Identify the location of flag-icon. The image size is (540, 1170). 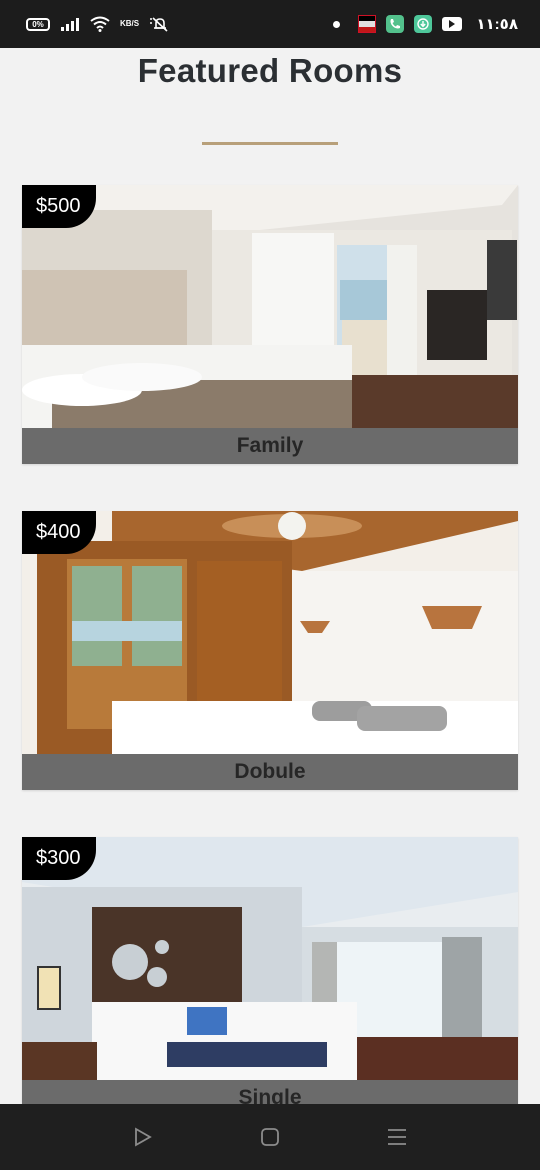
(367, 24).